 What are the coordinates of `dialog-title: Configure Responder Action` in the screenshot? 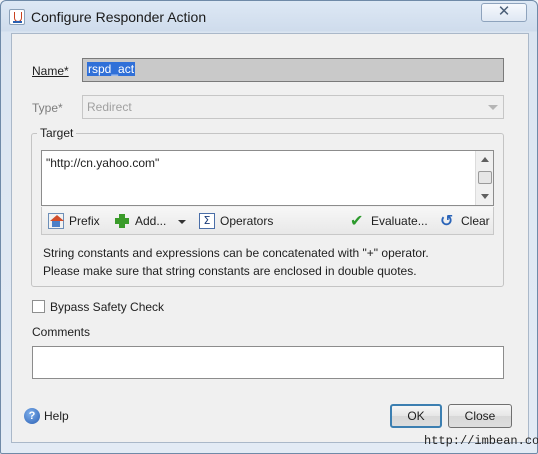 It's located at (119, 17).